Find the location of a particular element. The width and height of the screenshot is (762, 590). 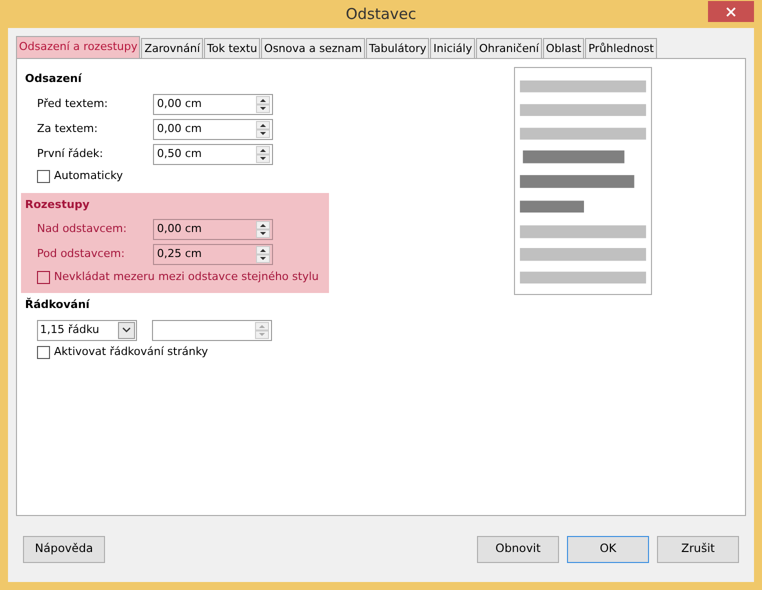

field-label: Před textem: is located at coordinates (73, 104).